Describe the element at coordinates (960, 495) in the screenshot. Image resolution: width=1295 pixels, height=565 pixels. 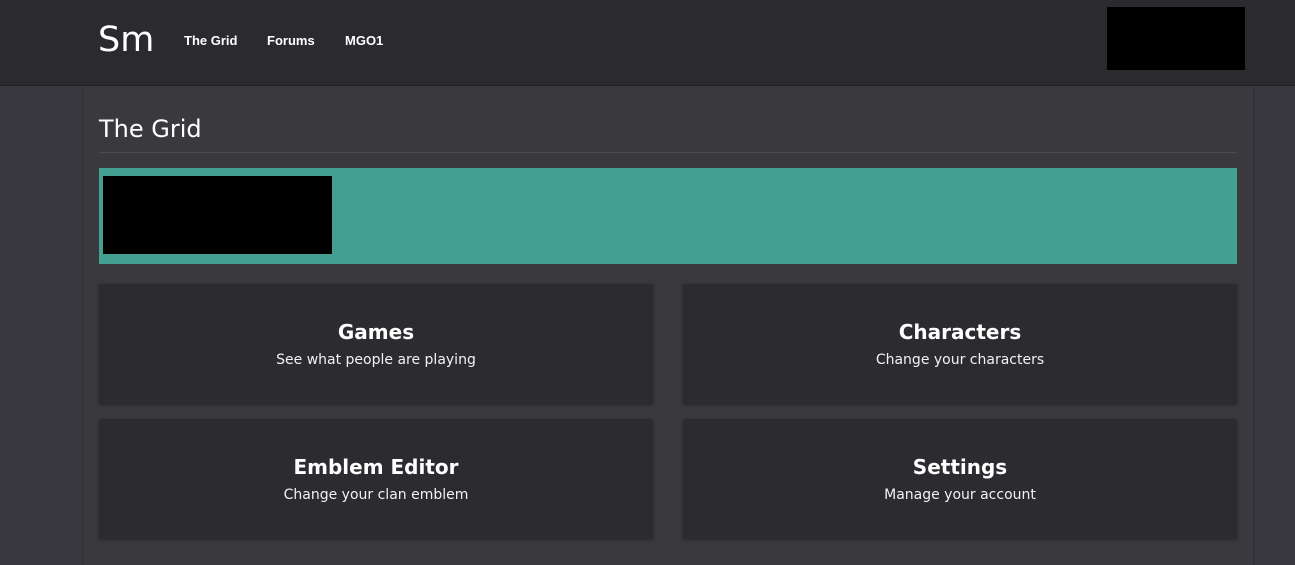
I see `card-description: Manage your account` at that location.